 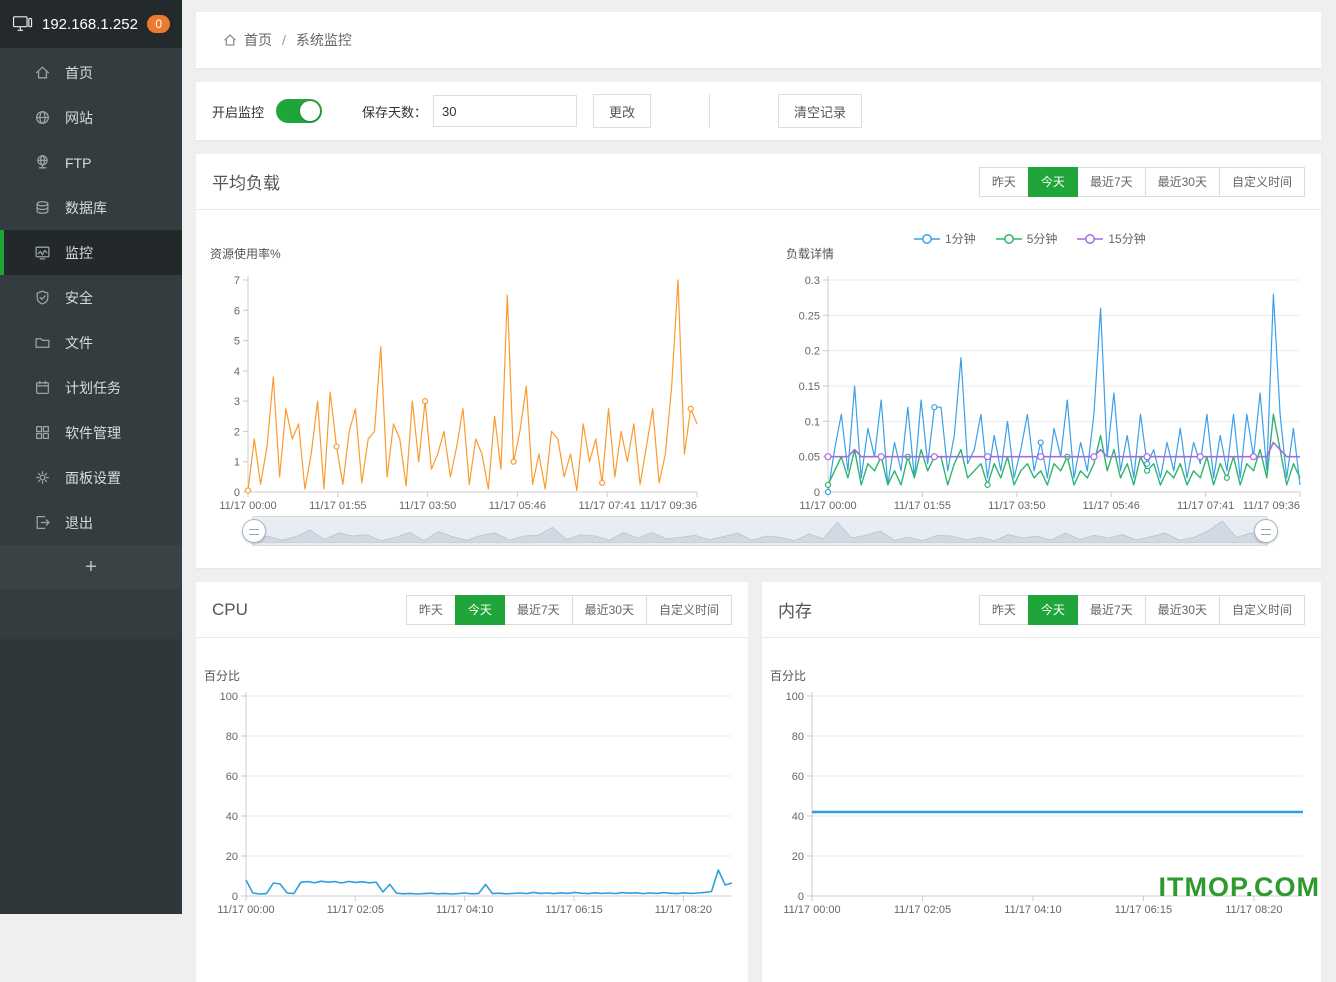 I want to click on sidebar-item-label: 面板设置, so click(x=93, y=477).